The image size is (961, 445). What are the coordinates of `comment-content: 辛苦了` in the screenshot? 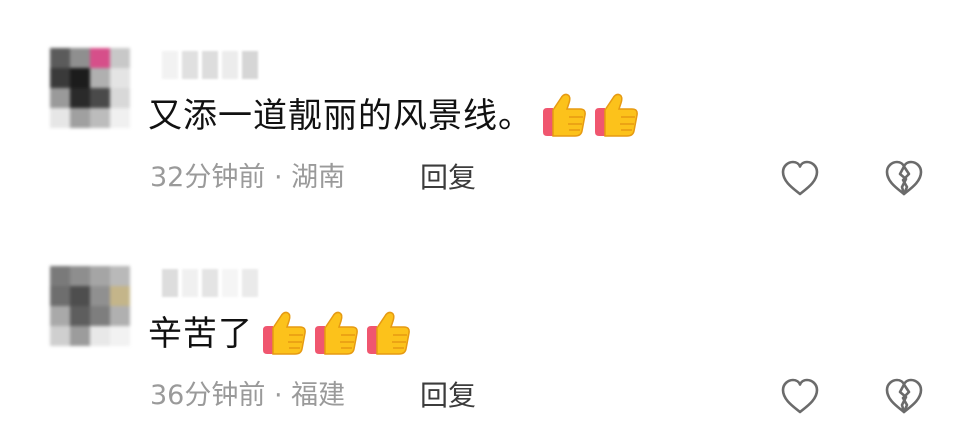 It's located at (280, 334).